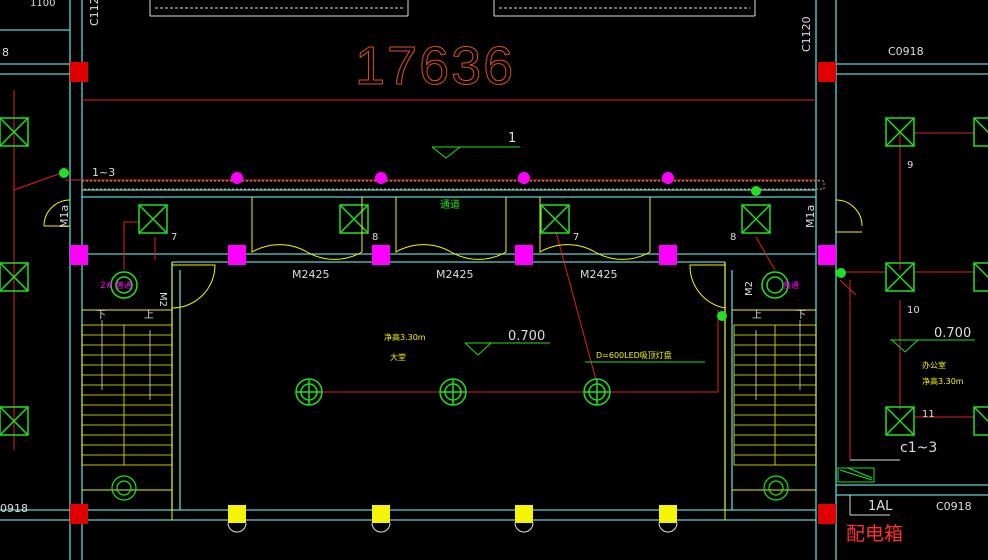  Describe the element at coordinates (512, 138) in the screenshot. I see `section-mark-label: 1` at that location.